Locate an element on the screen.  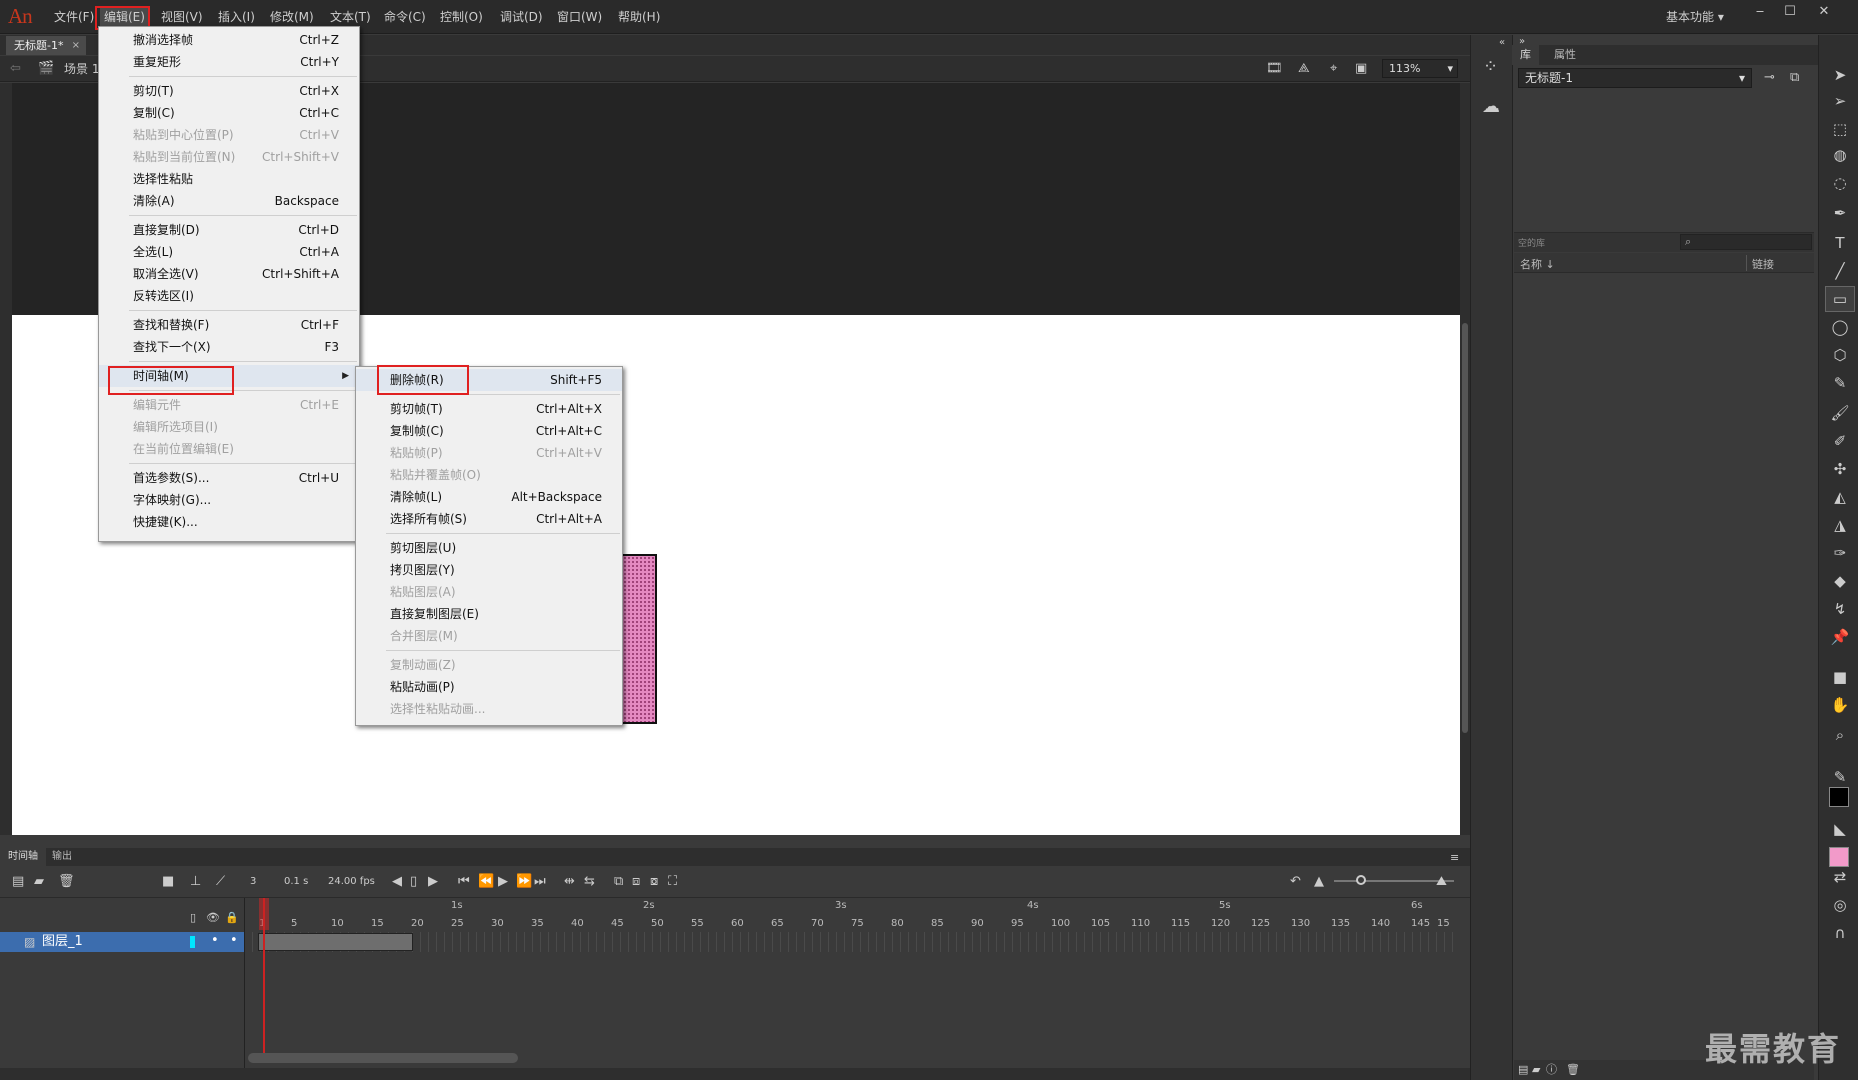
stroke-swatch is located at coordinates (1839, 797).